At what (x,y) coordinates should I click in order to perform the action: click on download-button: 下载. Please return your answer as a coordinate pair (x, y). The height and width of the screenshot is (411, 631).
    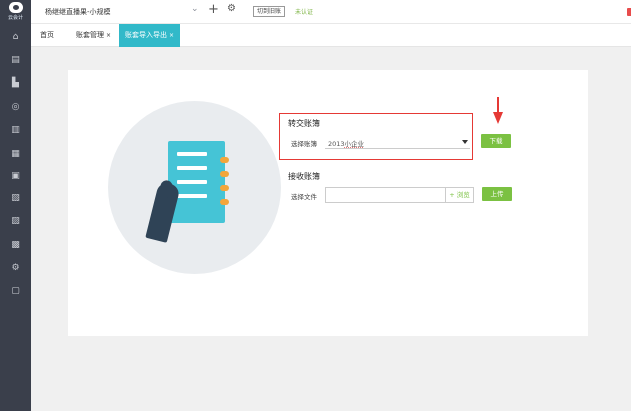
    Looking at the image, I should click on (496, 141).